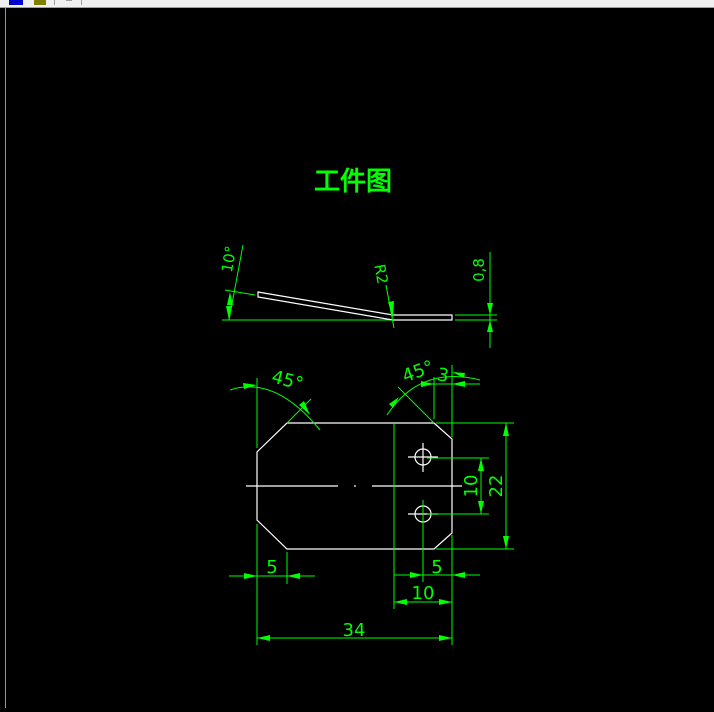  I want to click on thickness-label: 0,8, so click(479, 270).